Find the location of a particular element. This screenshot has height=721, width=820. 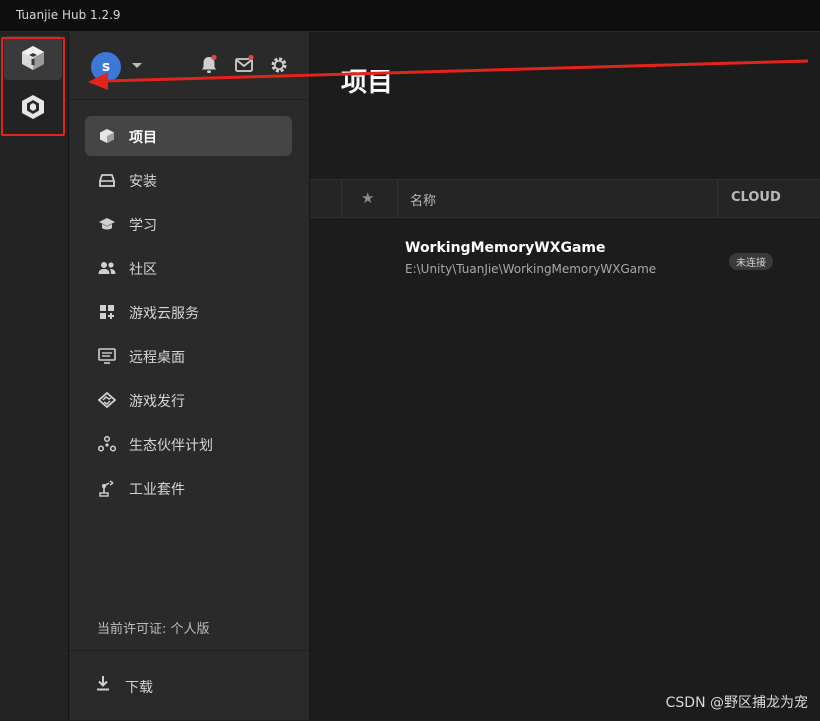

drive-icon is located at coordinates (107, 180).